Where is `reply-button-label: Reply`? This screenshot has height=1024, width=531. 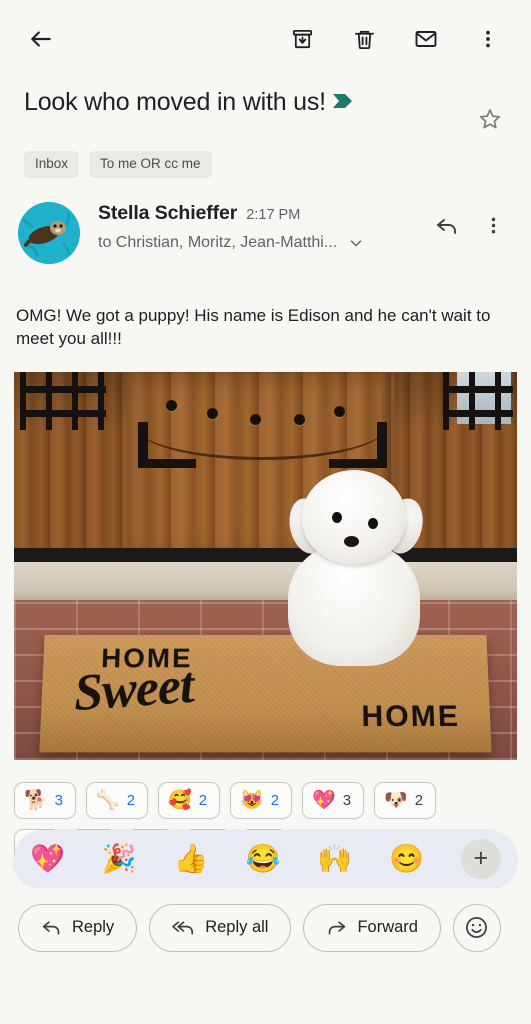 reply-button-label: Reply is located at coordinates (93, 927).